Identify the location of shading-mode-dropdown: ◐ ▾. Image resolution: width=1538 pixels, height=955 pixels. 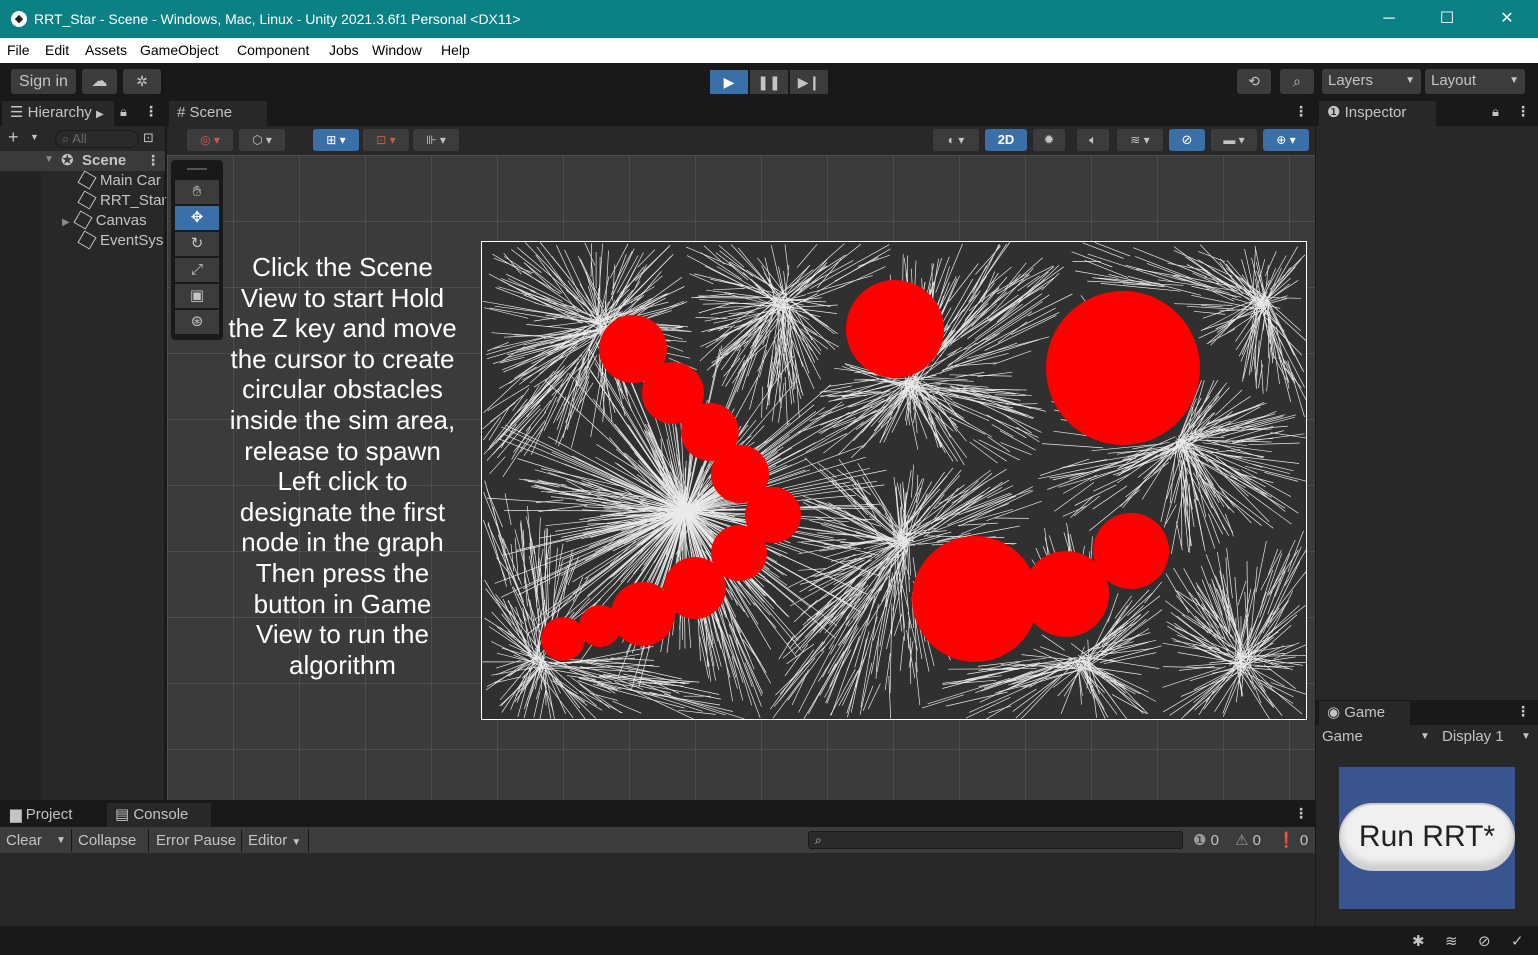
(956, 140).